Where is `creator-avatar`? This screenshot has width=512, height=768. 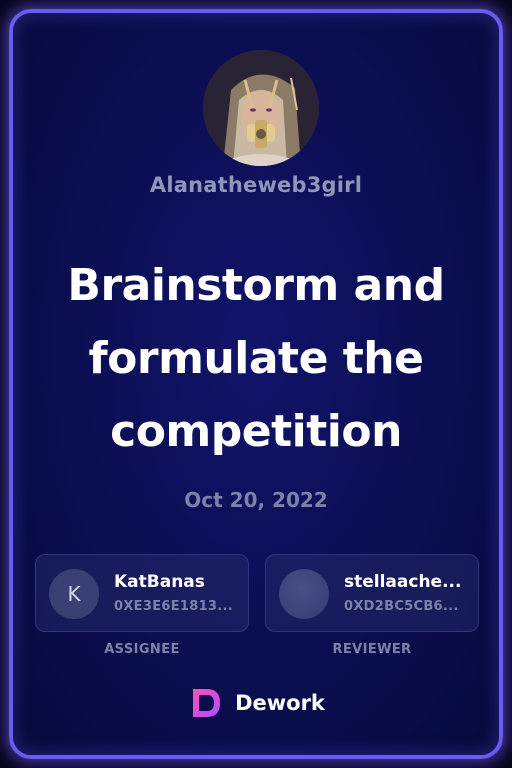
creator-avatar is located at coordinates (261, 108).